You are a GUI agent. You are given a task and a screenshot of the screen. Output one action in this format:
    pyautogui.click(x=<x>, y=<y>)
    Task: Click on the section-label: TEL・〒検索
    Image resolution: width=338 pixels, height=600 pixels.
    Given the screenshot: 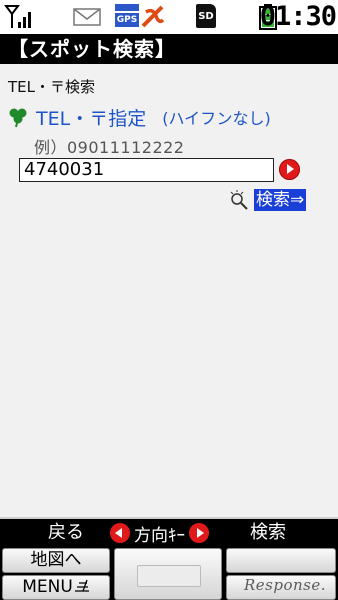 What is the action you would take?
    pyautogui.click(x=51, y=87)
    